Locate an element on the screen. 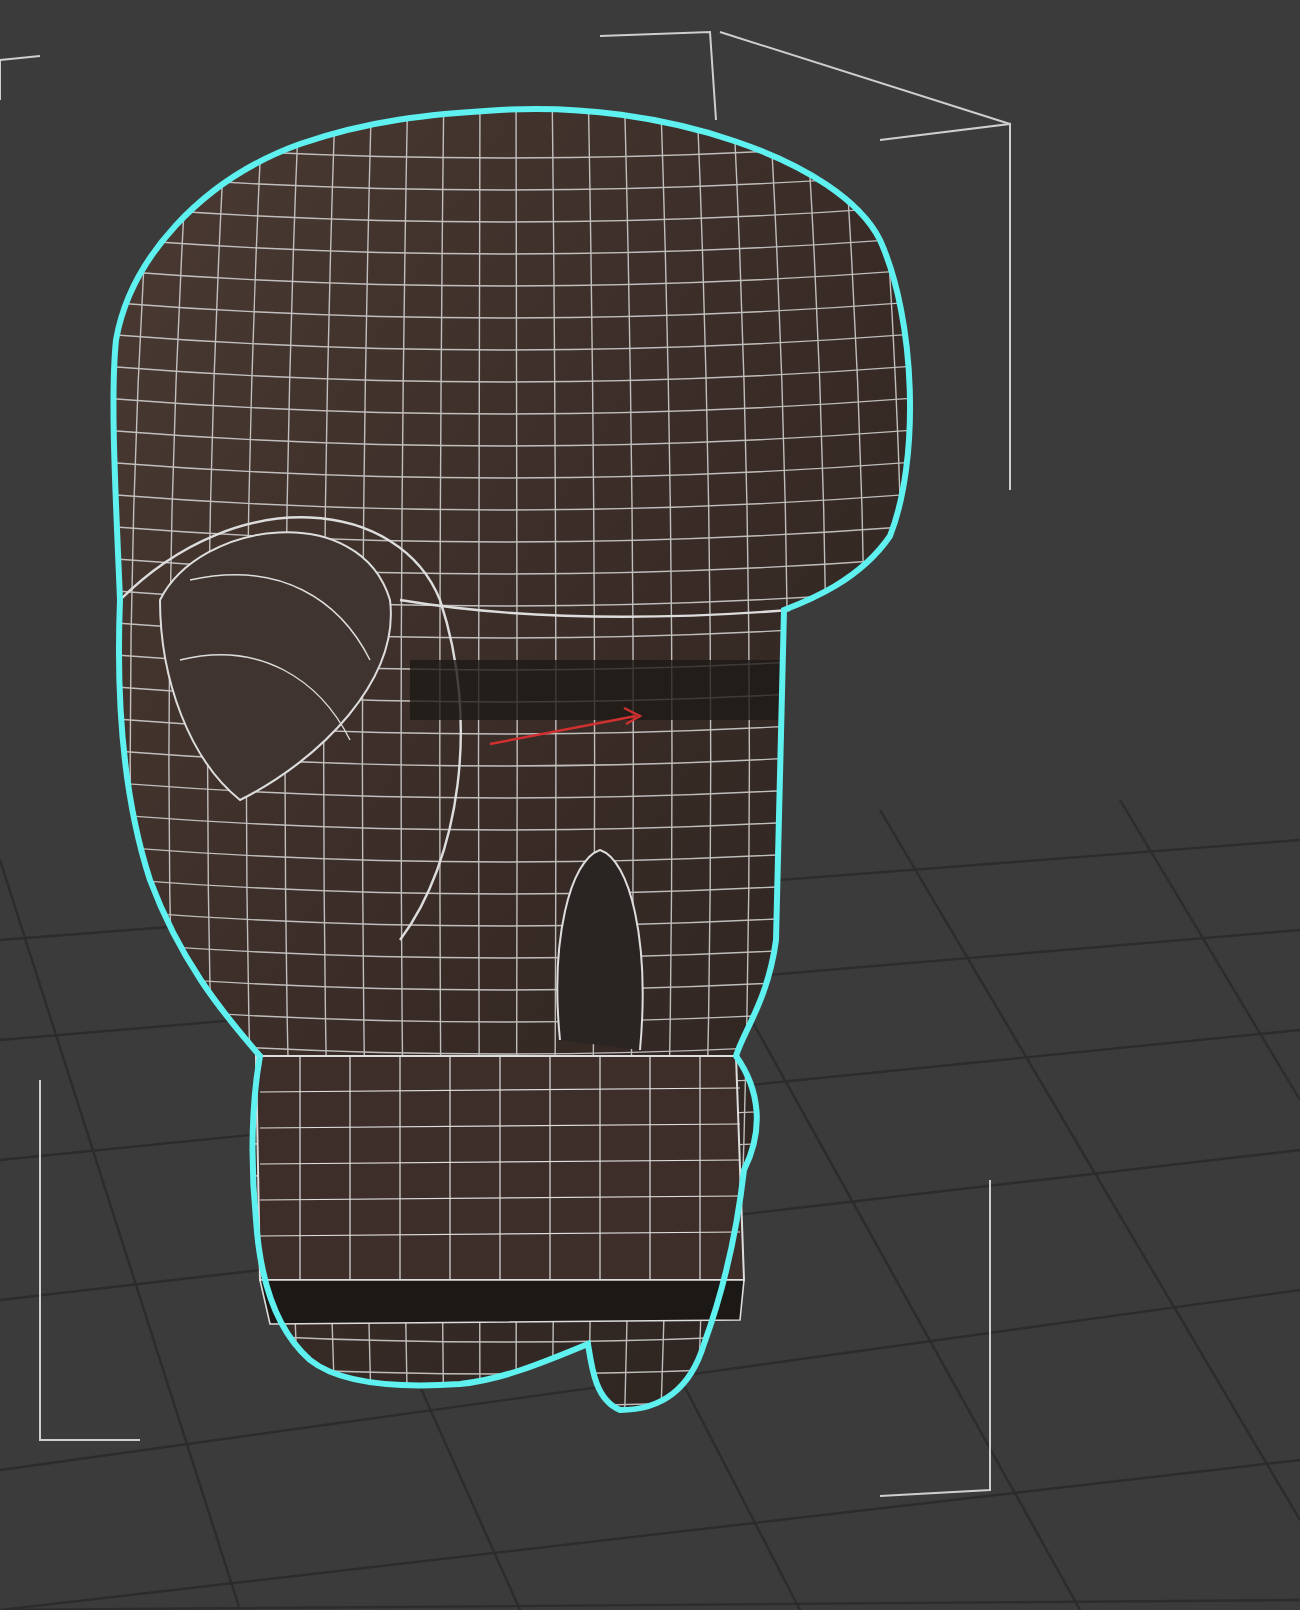 This screenshot has height=1610, width=1300. pivot-axis-icon is located at coordinates (565, 726).